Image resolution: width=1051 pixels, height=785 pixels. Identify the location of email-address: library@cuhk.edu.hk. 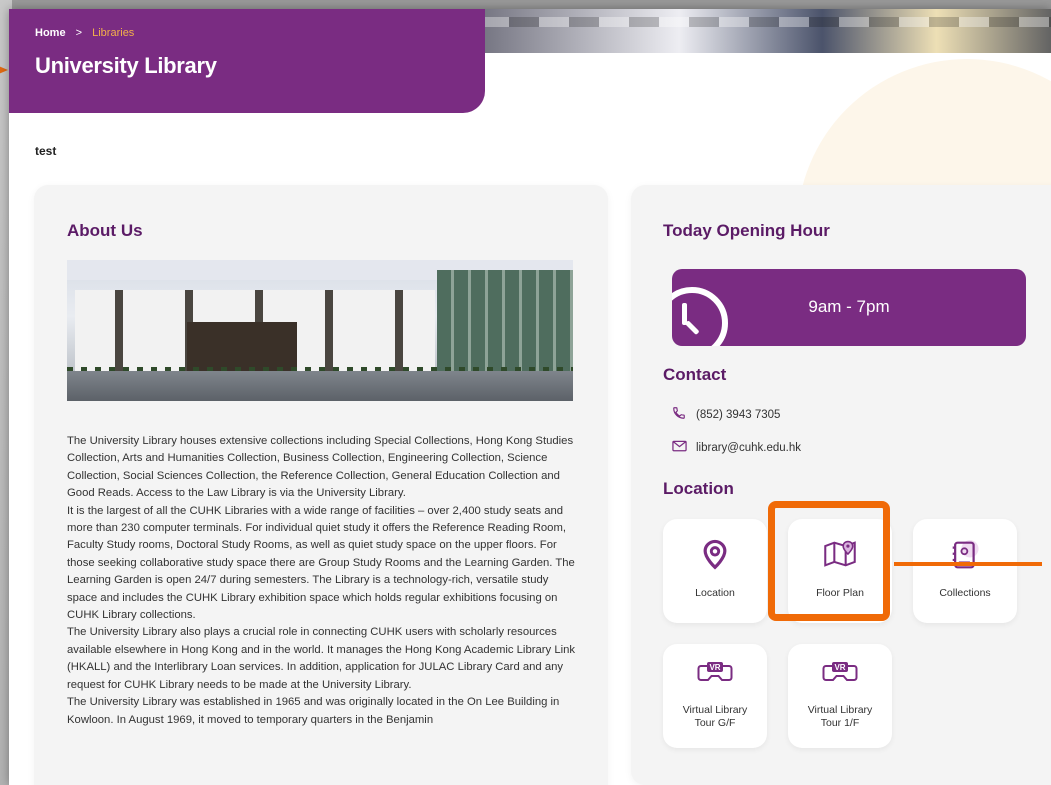
(748, 447).